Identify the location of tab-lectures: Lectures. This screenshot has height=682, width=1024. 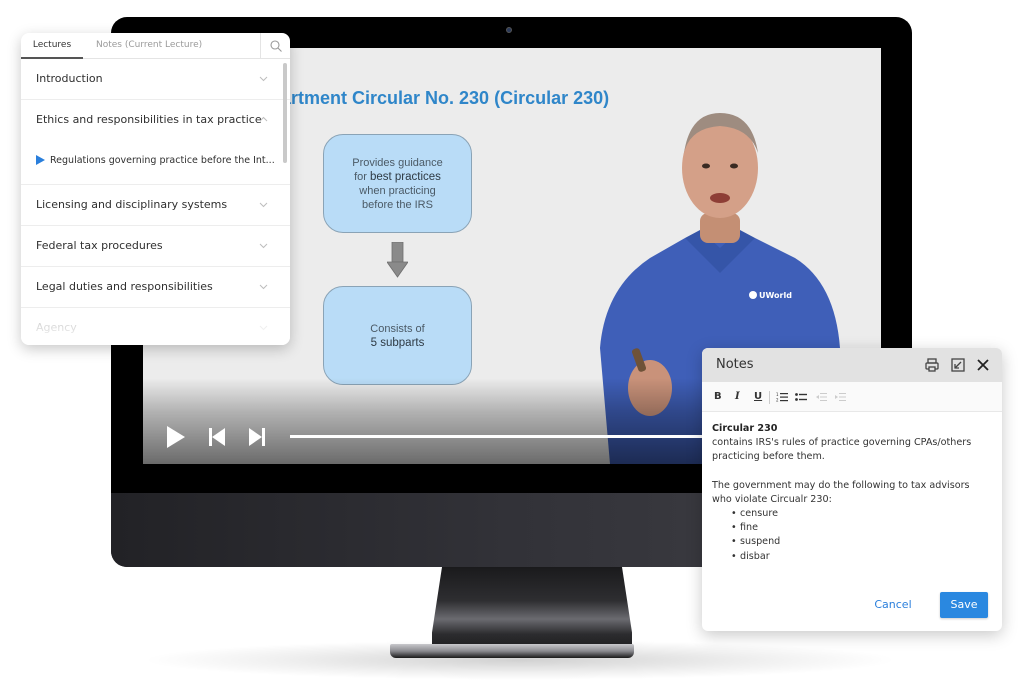
(52, 46).